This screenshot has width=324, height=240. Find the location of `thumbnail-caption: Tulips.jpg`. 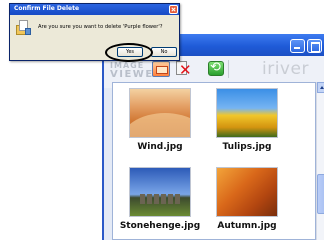

thumbnail-caption: Tulips.jpg is located at coordinates (247, 147).